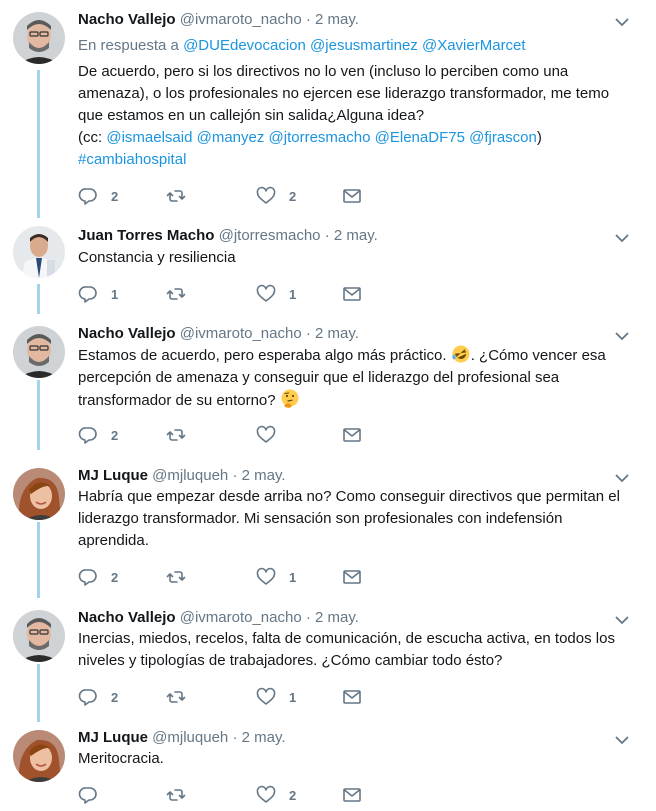 The image size is (656, 811). What do you see at coordinates (231, 137) in the screenshot?
I see `mention-link: @manyez` at bounding box center [231, 137].